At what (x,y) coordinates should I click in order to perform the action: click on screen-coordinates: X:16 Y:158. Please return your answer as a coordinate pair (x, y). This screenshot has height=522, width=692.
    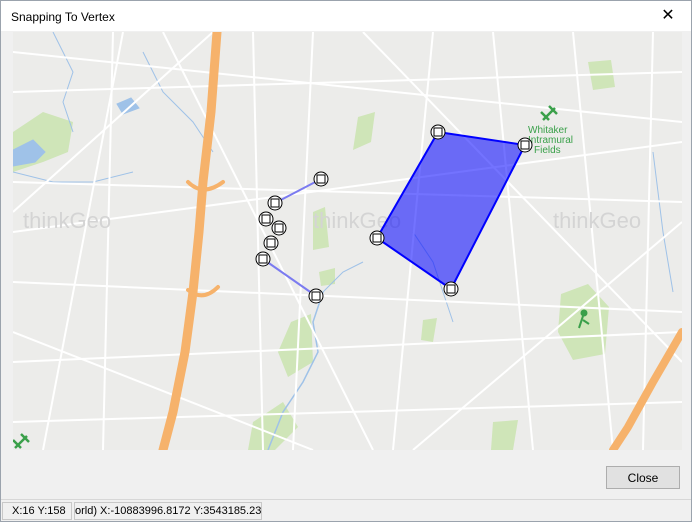
    Looking at the image, I should click on (37, 511).